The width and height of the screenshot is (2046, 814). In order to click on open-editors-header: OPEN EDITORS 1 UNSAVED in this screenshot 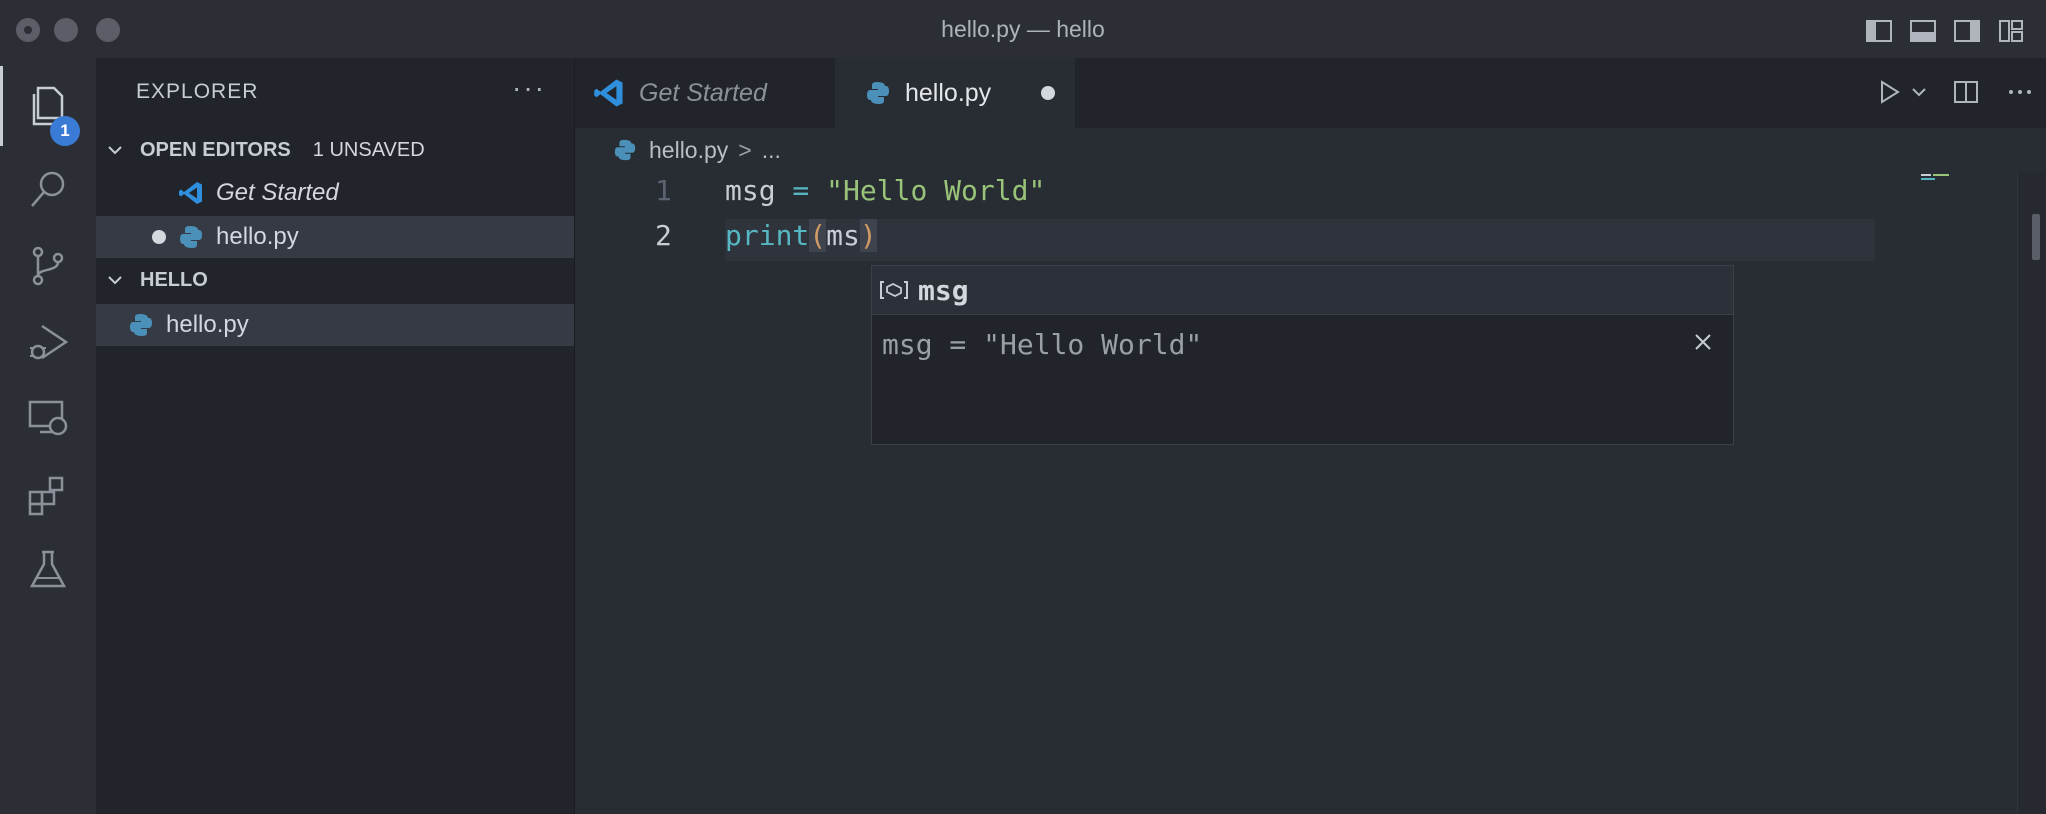, I will do `click(335, 150)`.